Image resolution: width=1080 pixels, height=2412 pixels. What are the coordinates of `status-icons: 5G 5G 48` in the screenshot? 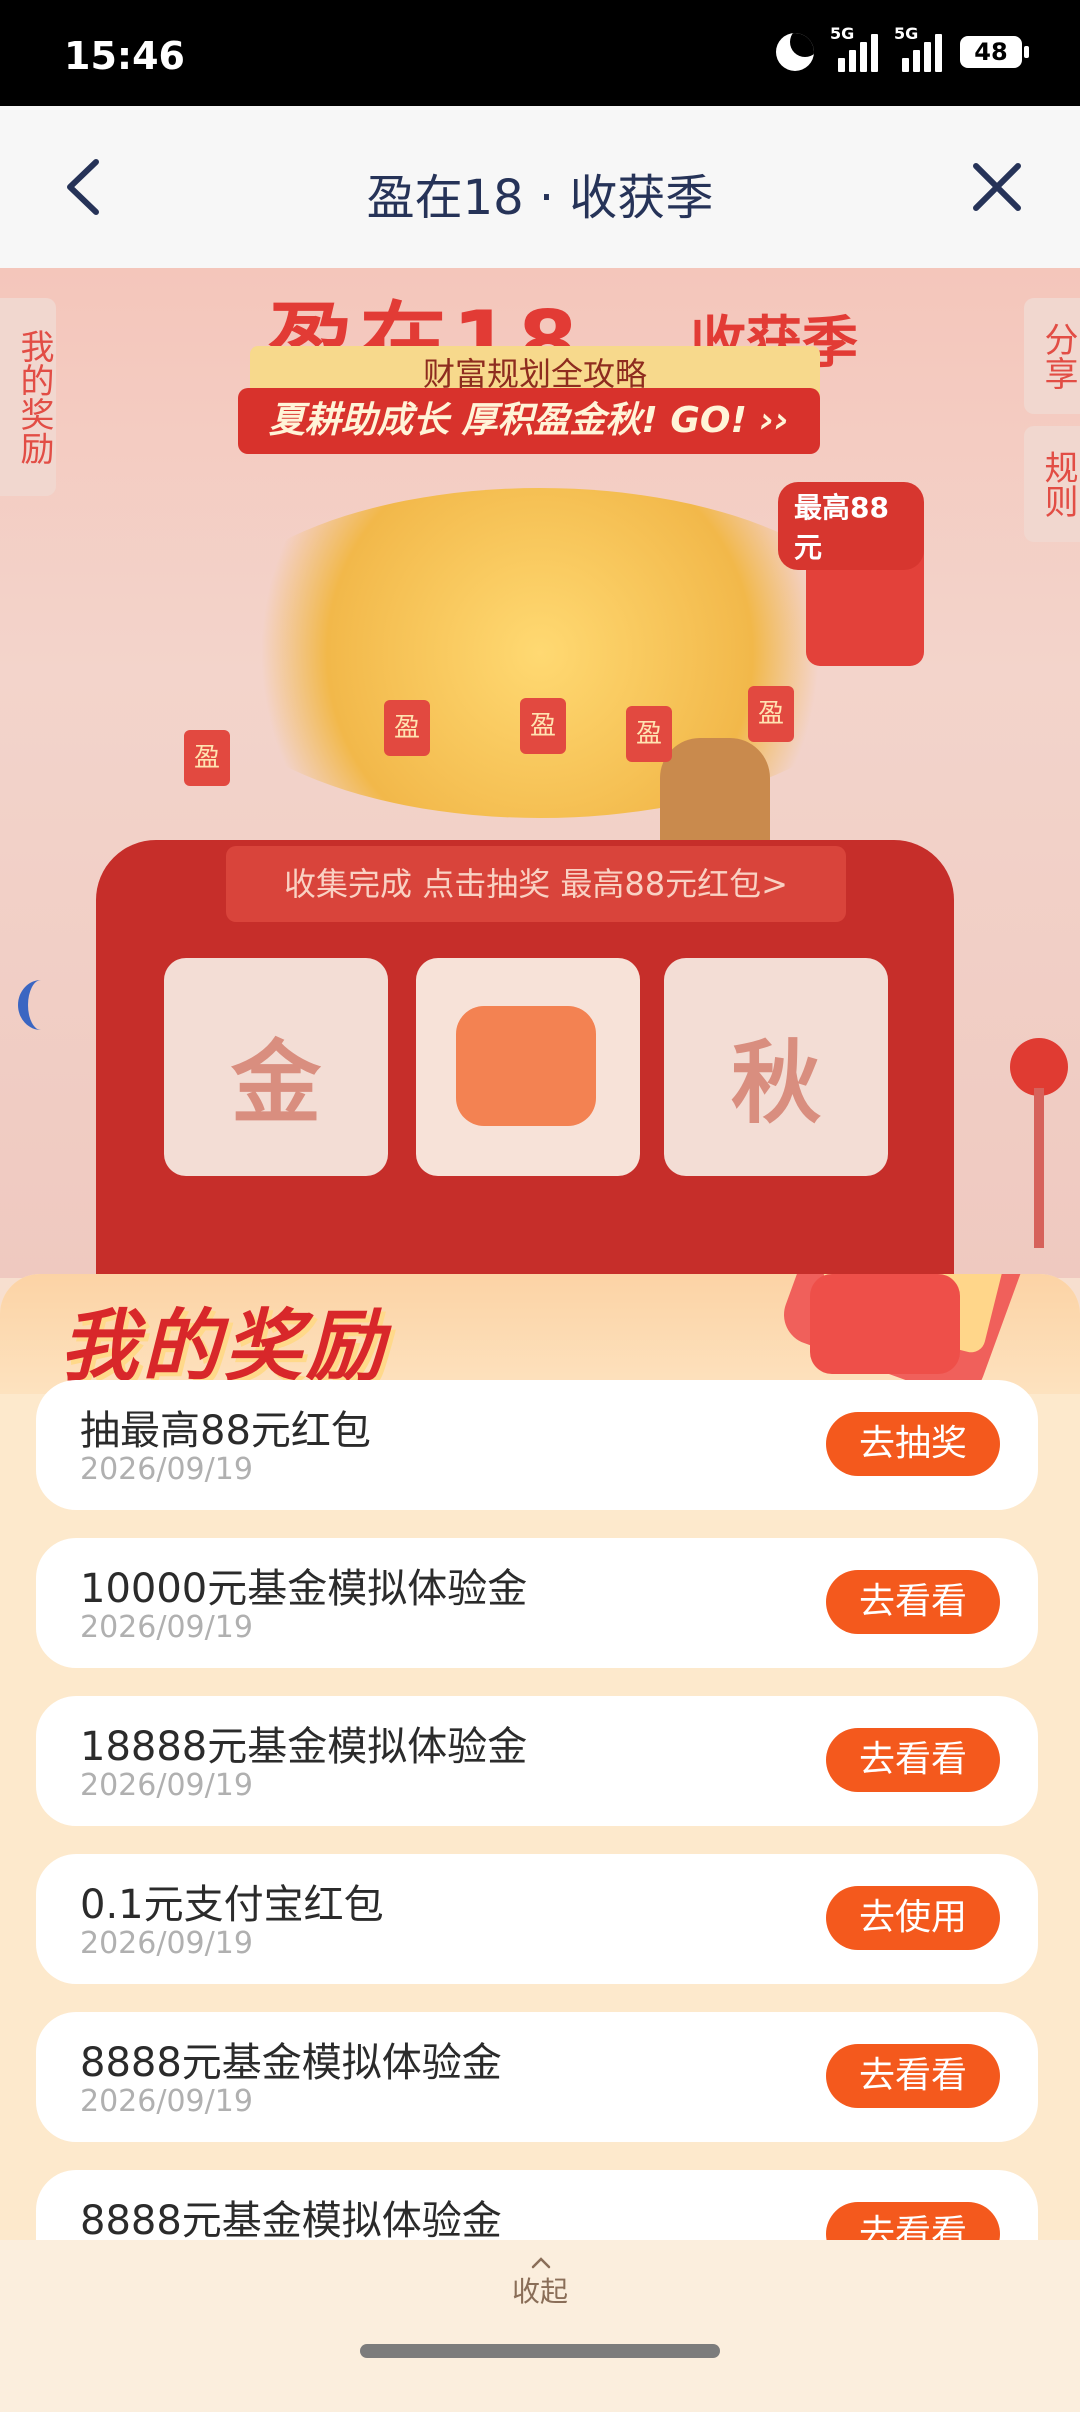 It's located at (902, 48).